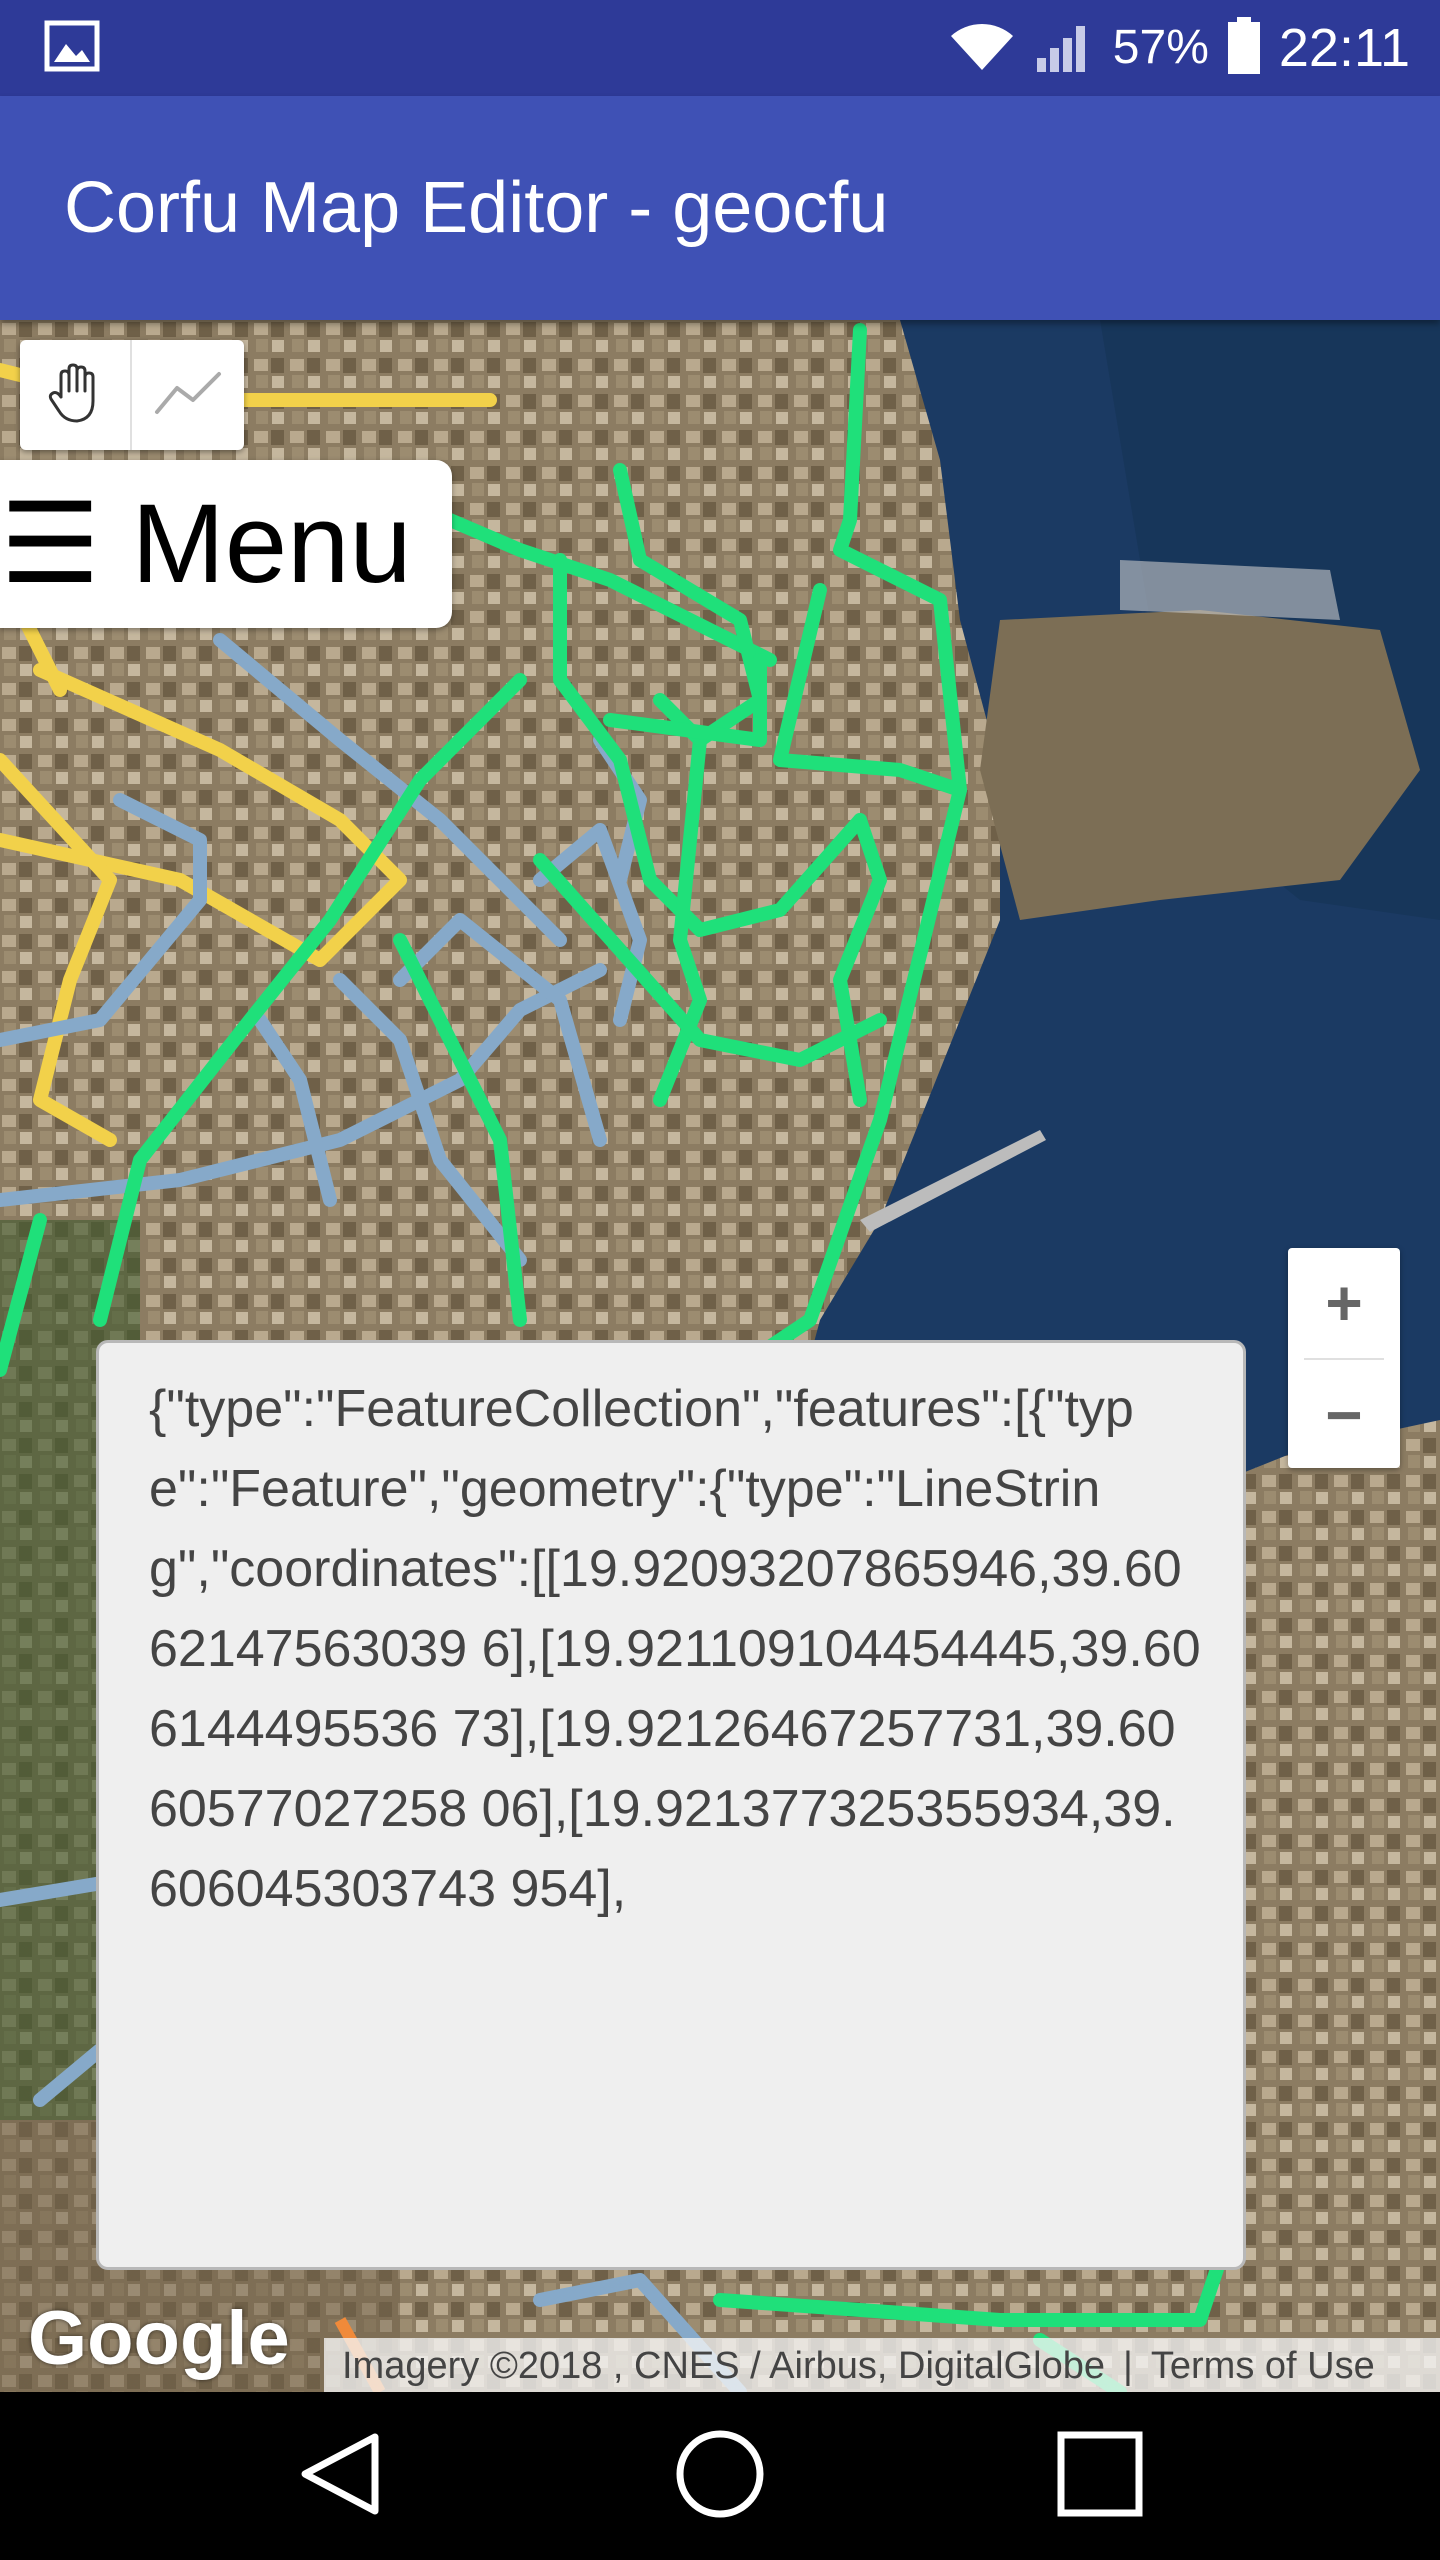 Image resolution: width=1440 pixels, height=2560 pixels. What do you see at coordinates (1065, 48) in the screenshot?
I see `signal-icon` at bounding box center [1065, 48].